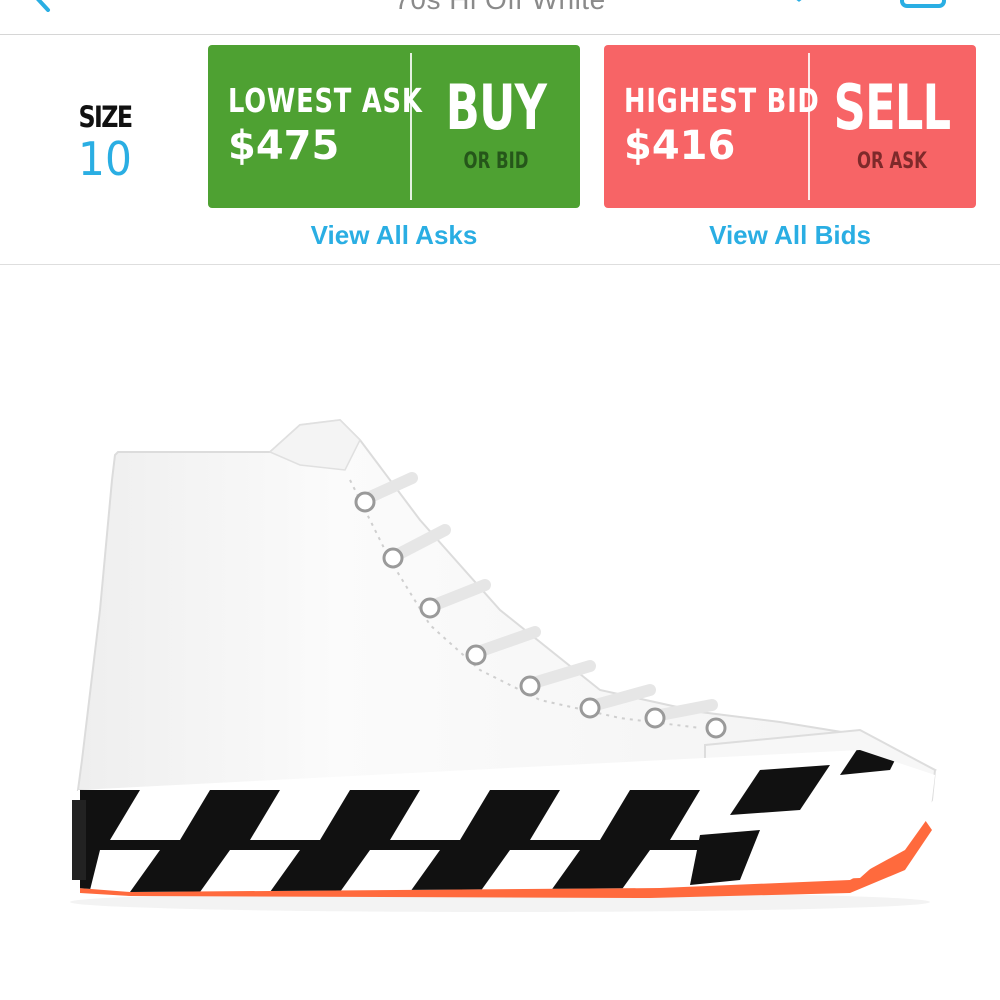 This screenshot has width=1000, height=1000. I want to click on size-label: SIZE, so click(106, 117).